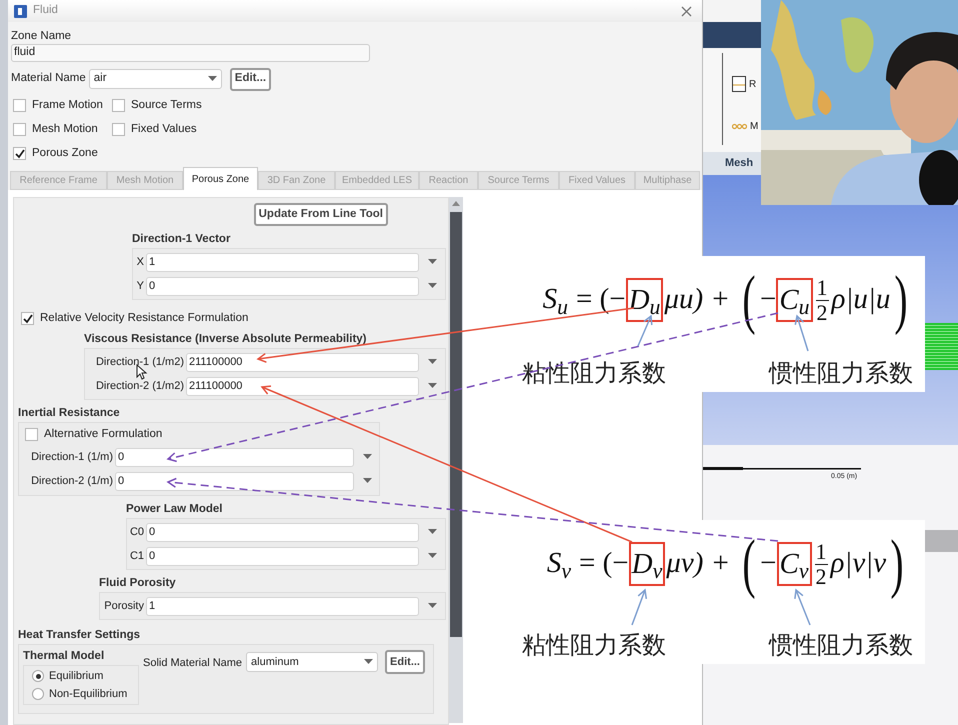 Image resolution: width=958 pixels, height=725 pixels. What do you see at coordinates (794, 564) in the screenshot?
I see `highlighted-term: C$_{v}$` at bounding box center [794, 564].